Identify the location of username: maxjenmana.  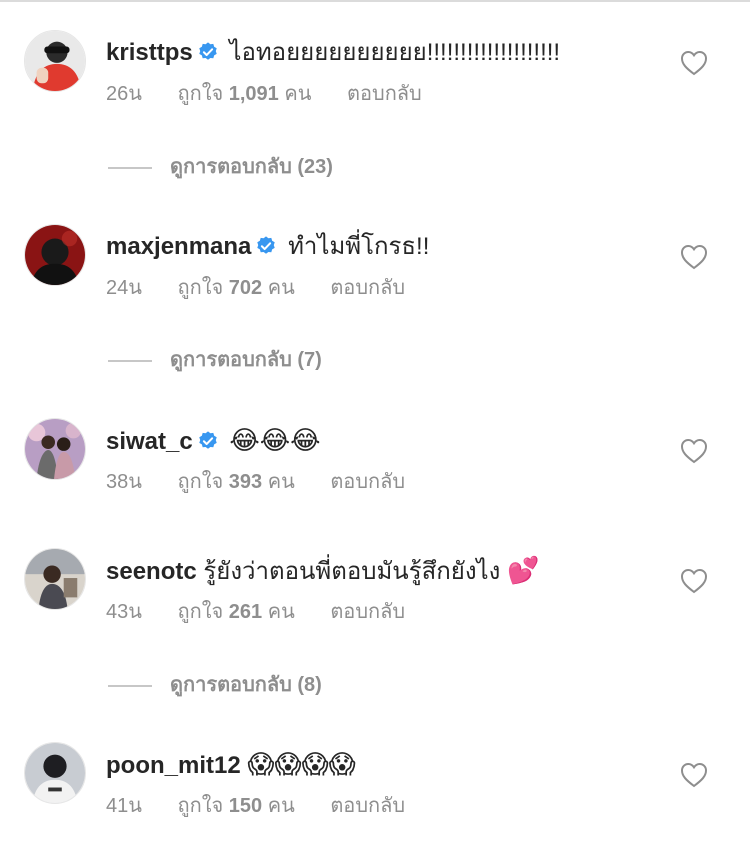
(178, 246).